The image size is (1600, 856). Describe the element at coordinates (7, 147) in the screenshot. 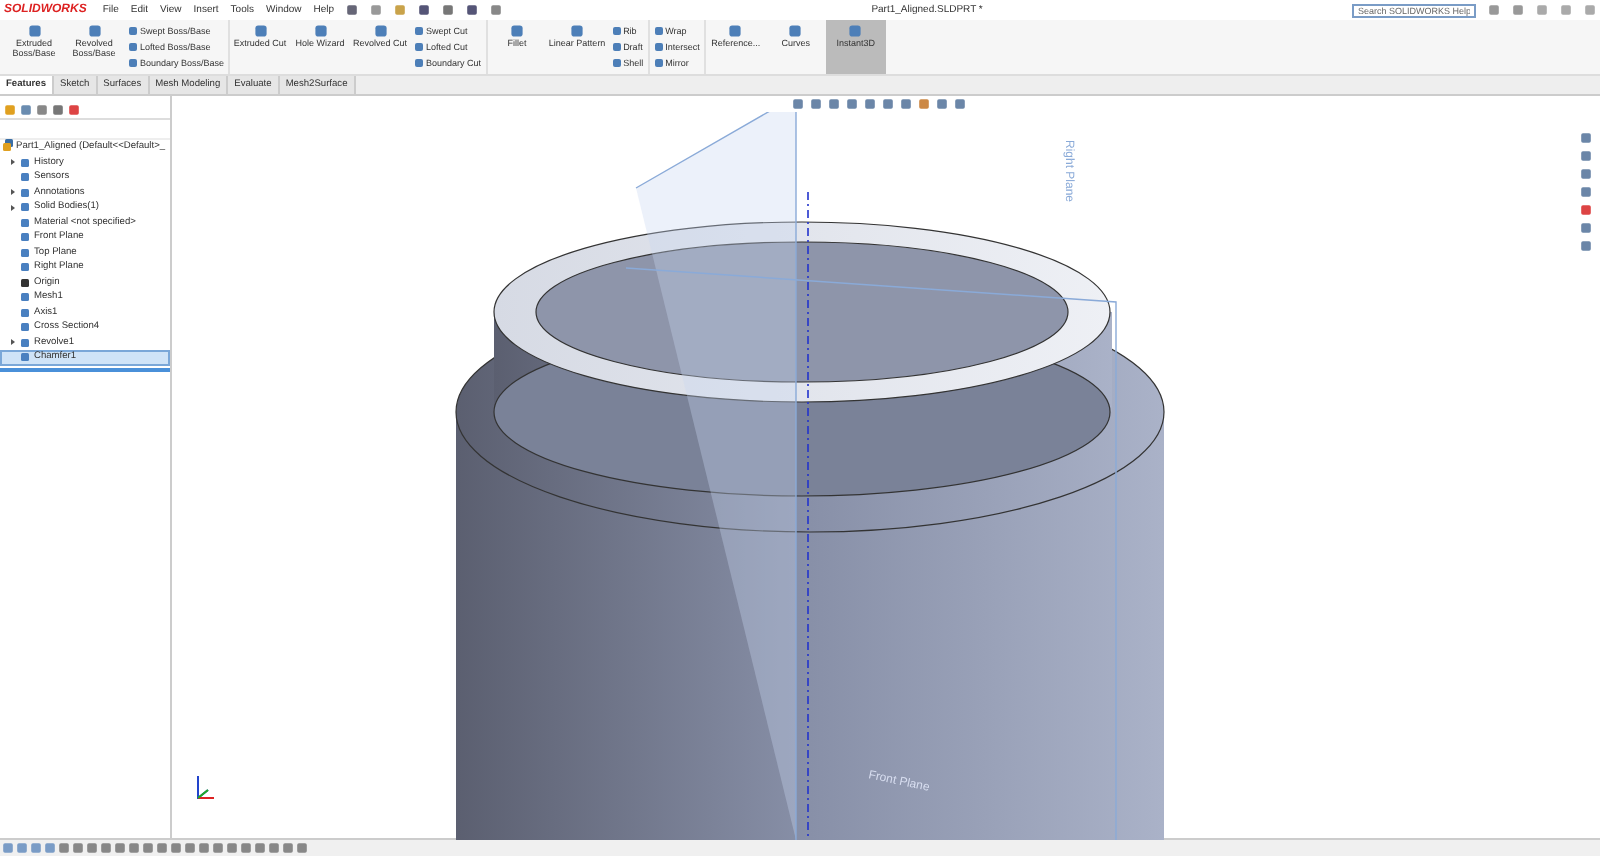

I see `part-icon` at that location.